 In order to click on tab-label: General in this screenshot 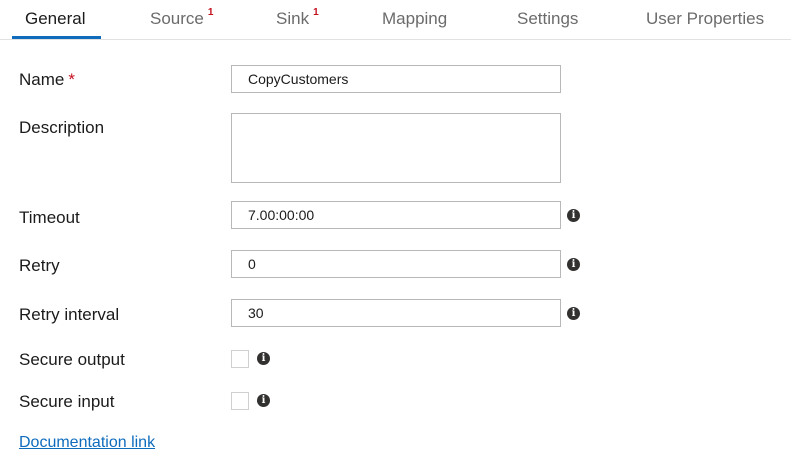, I will do `click(55, 18)`.